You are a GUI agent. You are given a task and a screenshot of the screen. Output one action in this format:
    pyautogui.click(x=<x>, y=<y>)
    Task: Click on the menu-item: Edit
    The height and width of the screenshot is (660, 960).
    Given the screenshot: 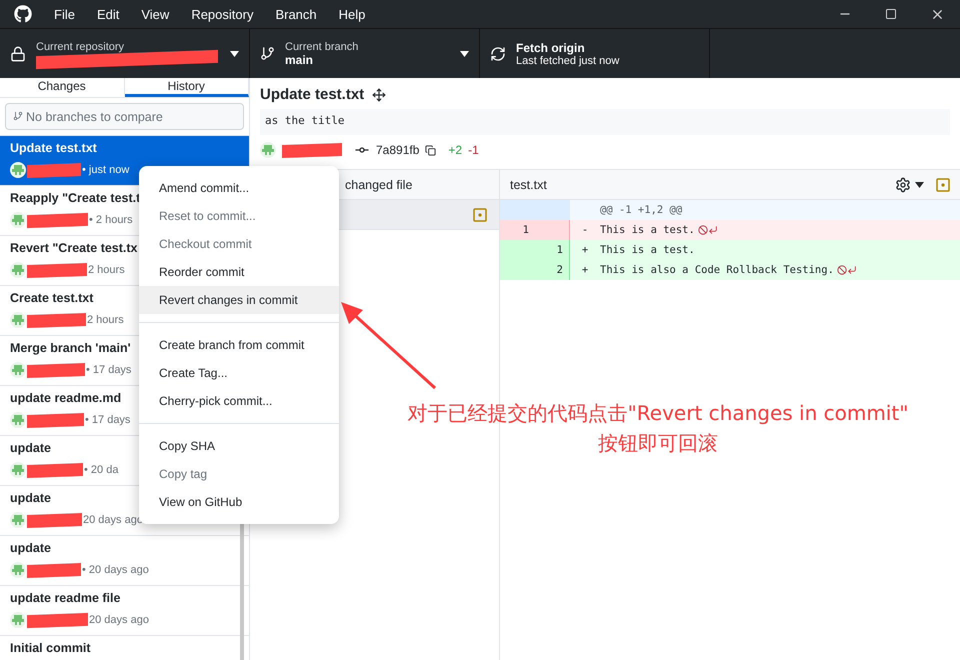 What is the action you would take?
    pyautogui.click(x=108, y=14)
    